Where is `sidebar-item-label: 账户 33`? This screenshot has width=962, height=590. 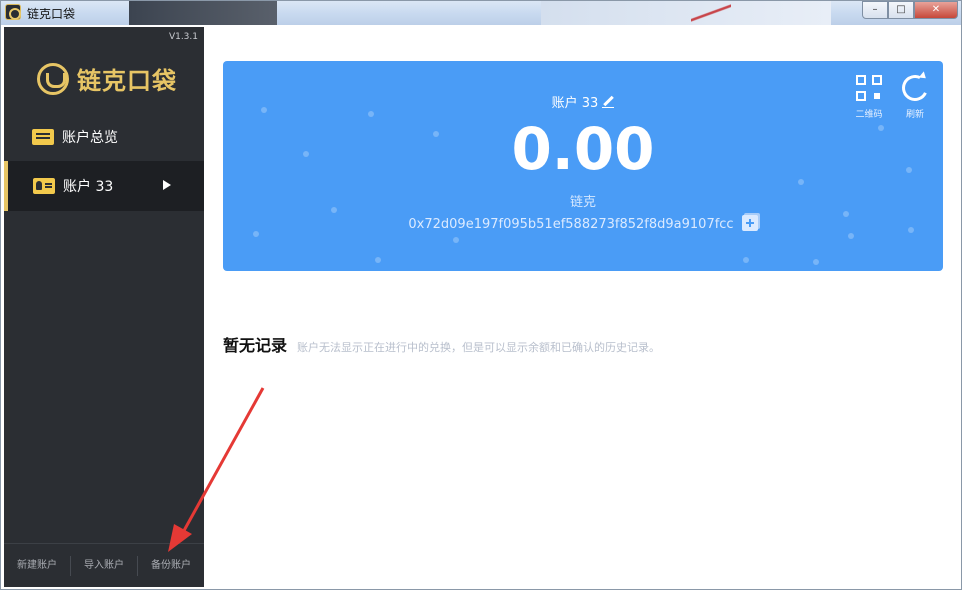
sidebar-item-label: 账户 33 is located at coordinates (88, 187).